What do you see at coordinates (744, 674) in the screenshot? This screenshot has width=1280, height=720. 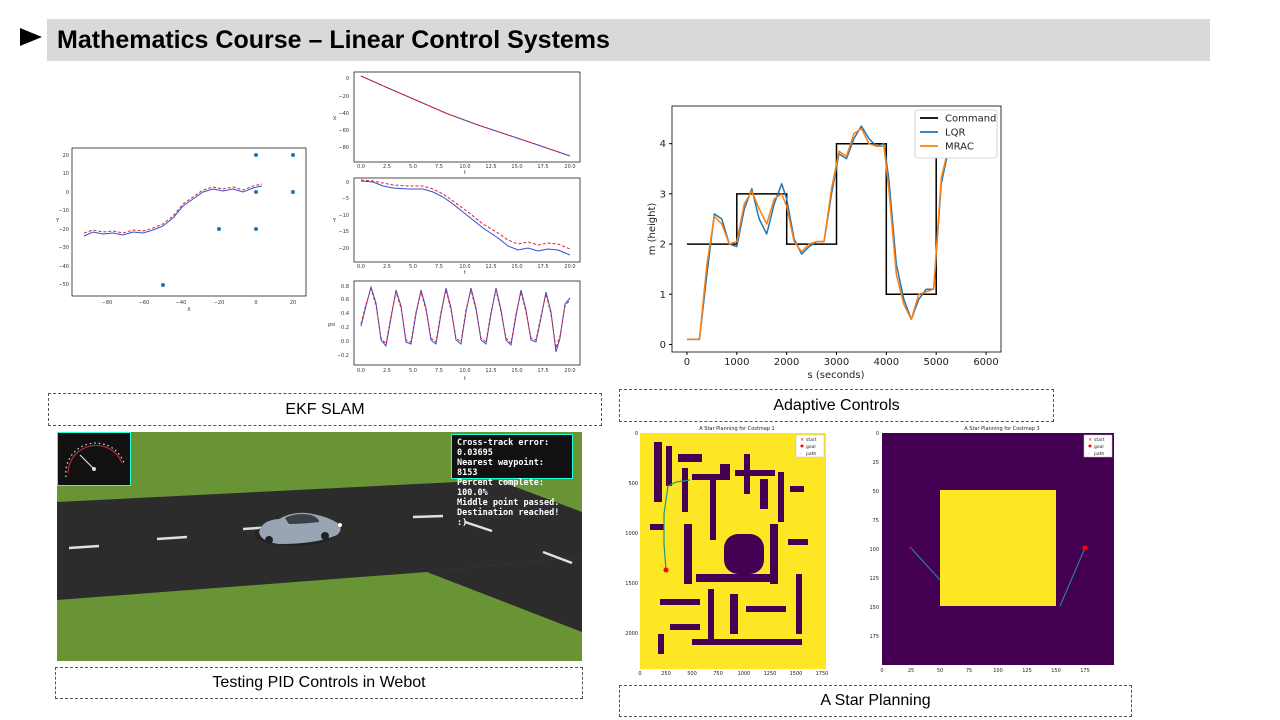 I see `costmap1-xtick: 1000` at bounding box center [744, 674].